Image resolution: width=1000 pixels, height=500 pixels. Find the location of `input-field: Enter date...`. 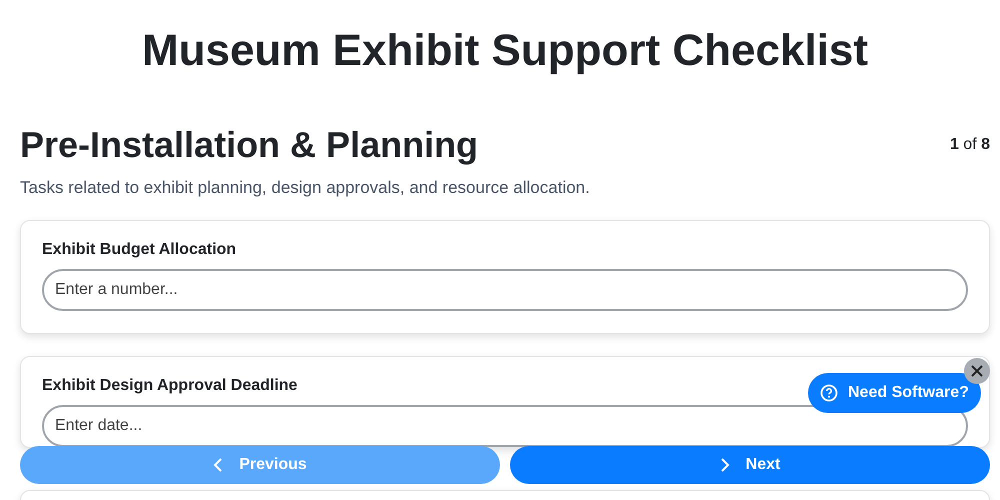

input-field: Enter date... is located at coordinates (505, 426).